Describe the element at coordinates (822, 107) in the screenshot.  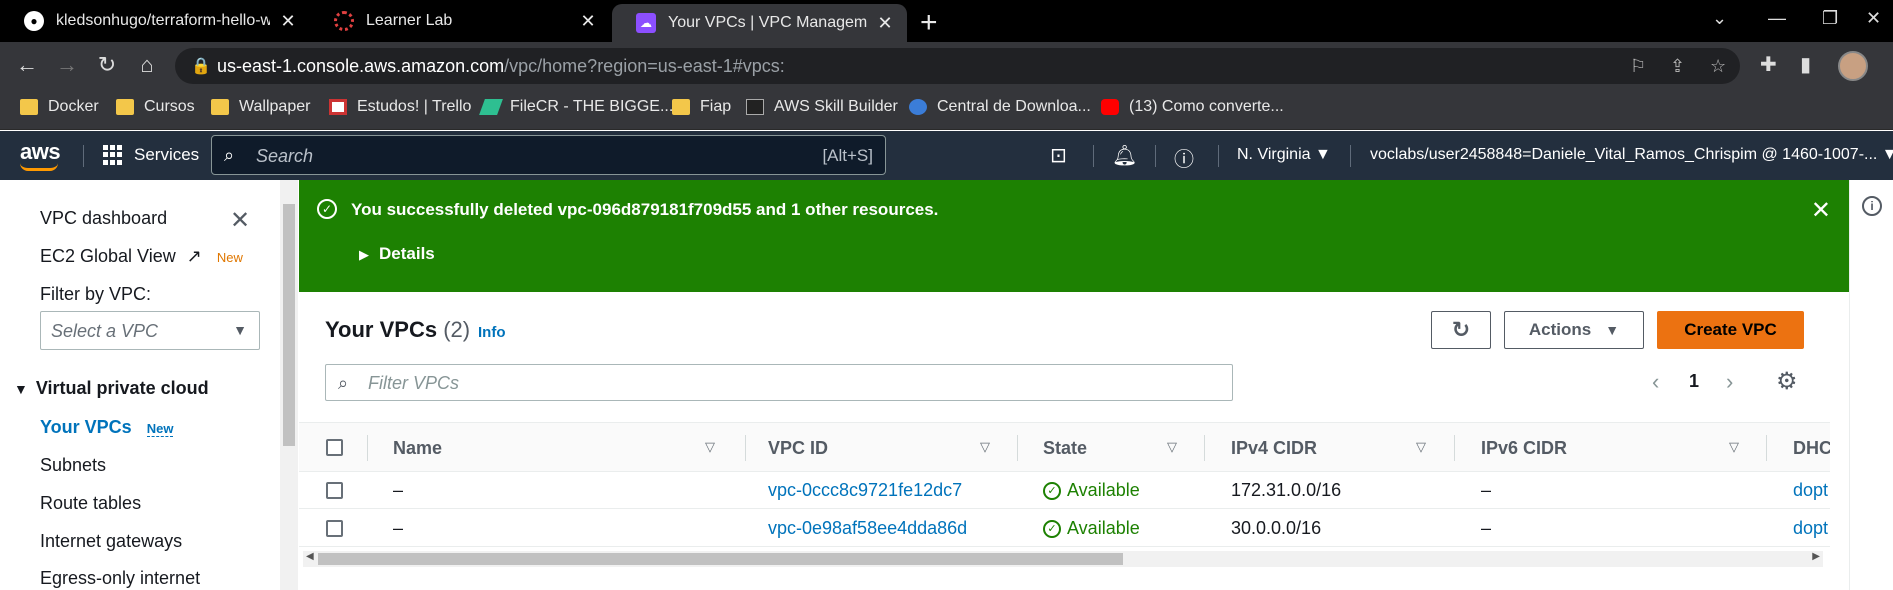
I see `bookmark-aws-skill-builder: AWS Skill Builder` at that location.